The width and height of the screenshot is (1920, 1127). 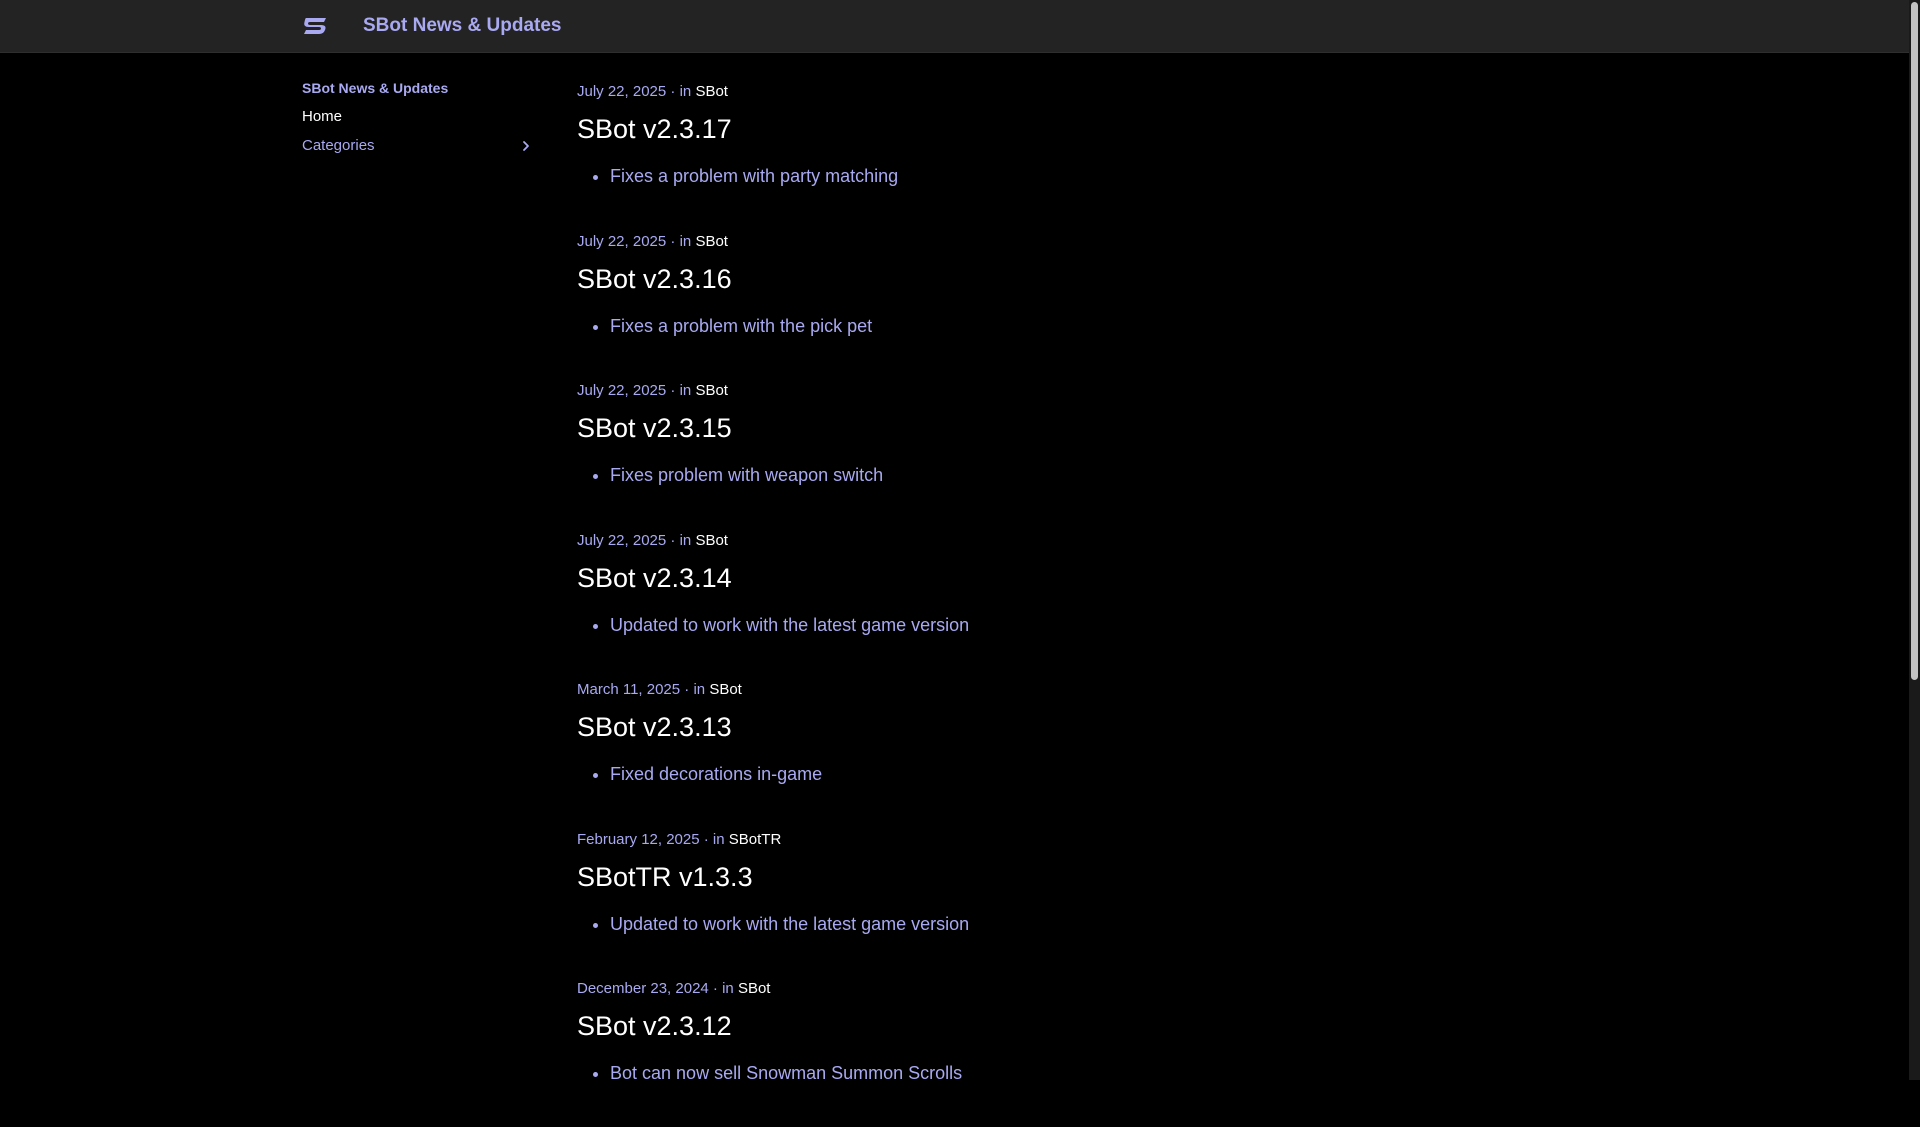 I want to click on sbot-logo-icon, so click(x=315, y=26).